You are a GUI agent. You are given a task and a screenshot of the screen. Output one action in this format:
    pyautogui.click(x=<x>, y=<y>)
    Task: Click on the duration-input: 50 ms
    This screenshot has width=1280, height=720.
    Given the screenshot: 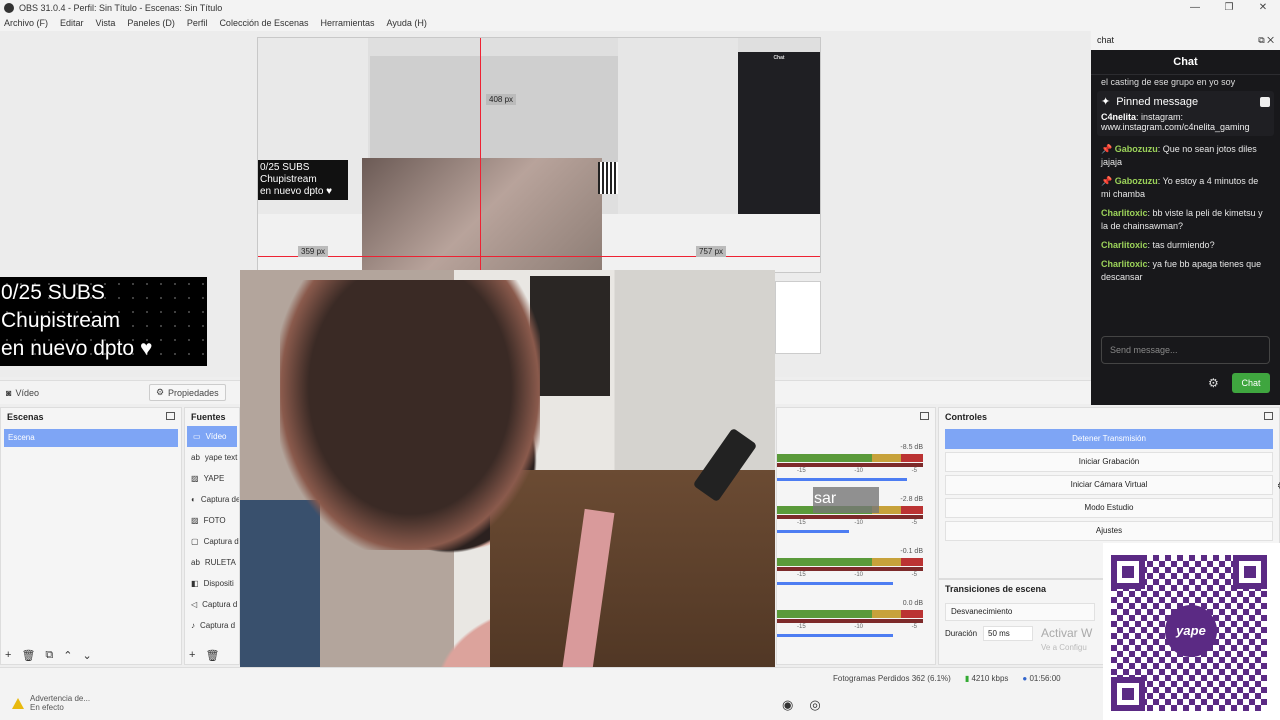 What is the action you would take?
    pyautogui.click(x=1008, y=633)
    